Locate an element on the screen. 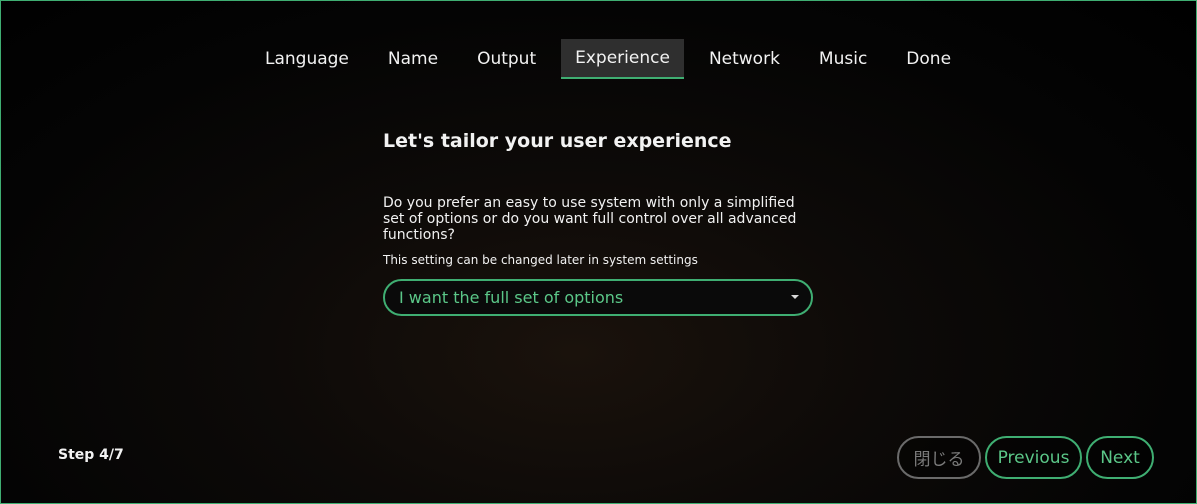 This screenshot has width=1197, height=504. tab-music: Music is located at coordinates (843, 59).